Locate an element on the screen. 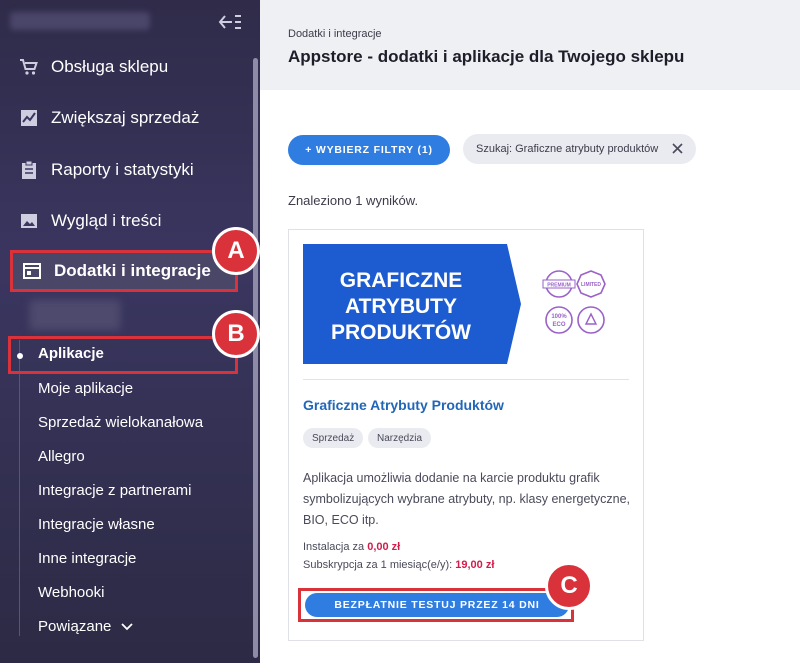 This screenshot has width=800, height=663. svg-text: LIMITED is located at coordinates (591, 285).